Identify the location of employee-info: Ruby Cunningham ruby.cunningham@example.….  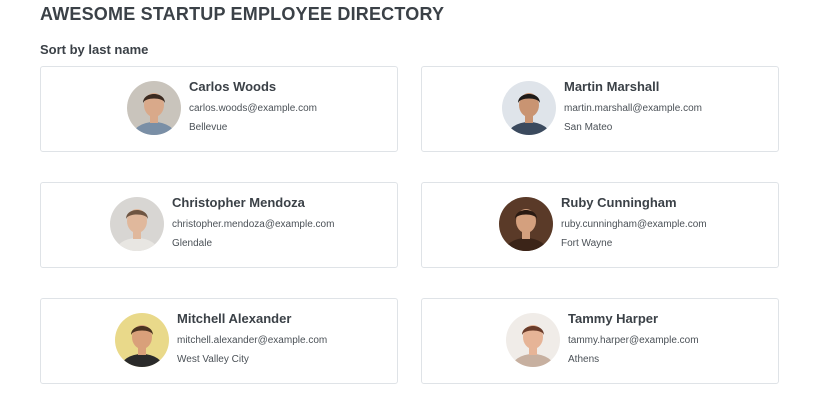
(634, 223).